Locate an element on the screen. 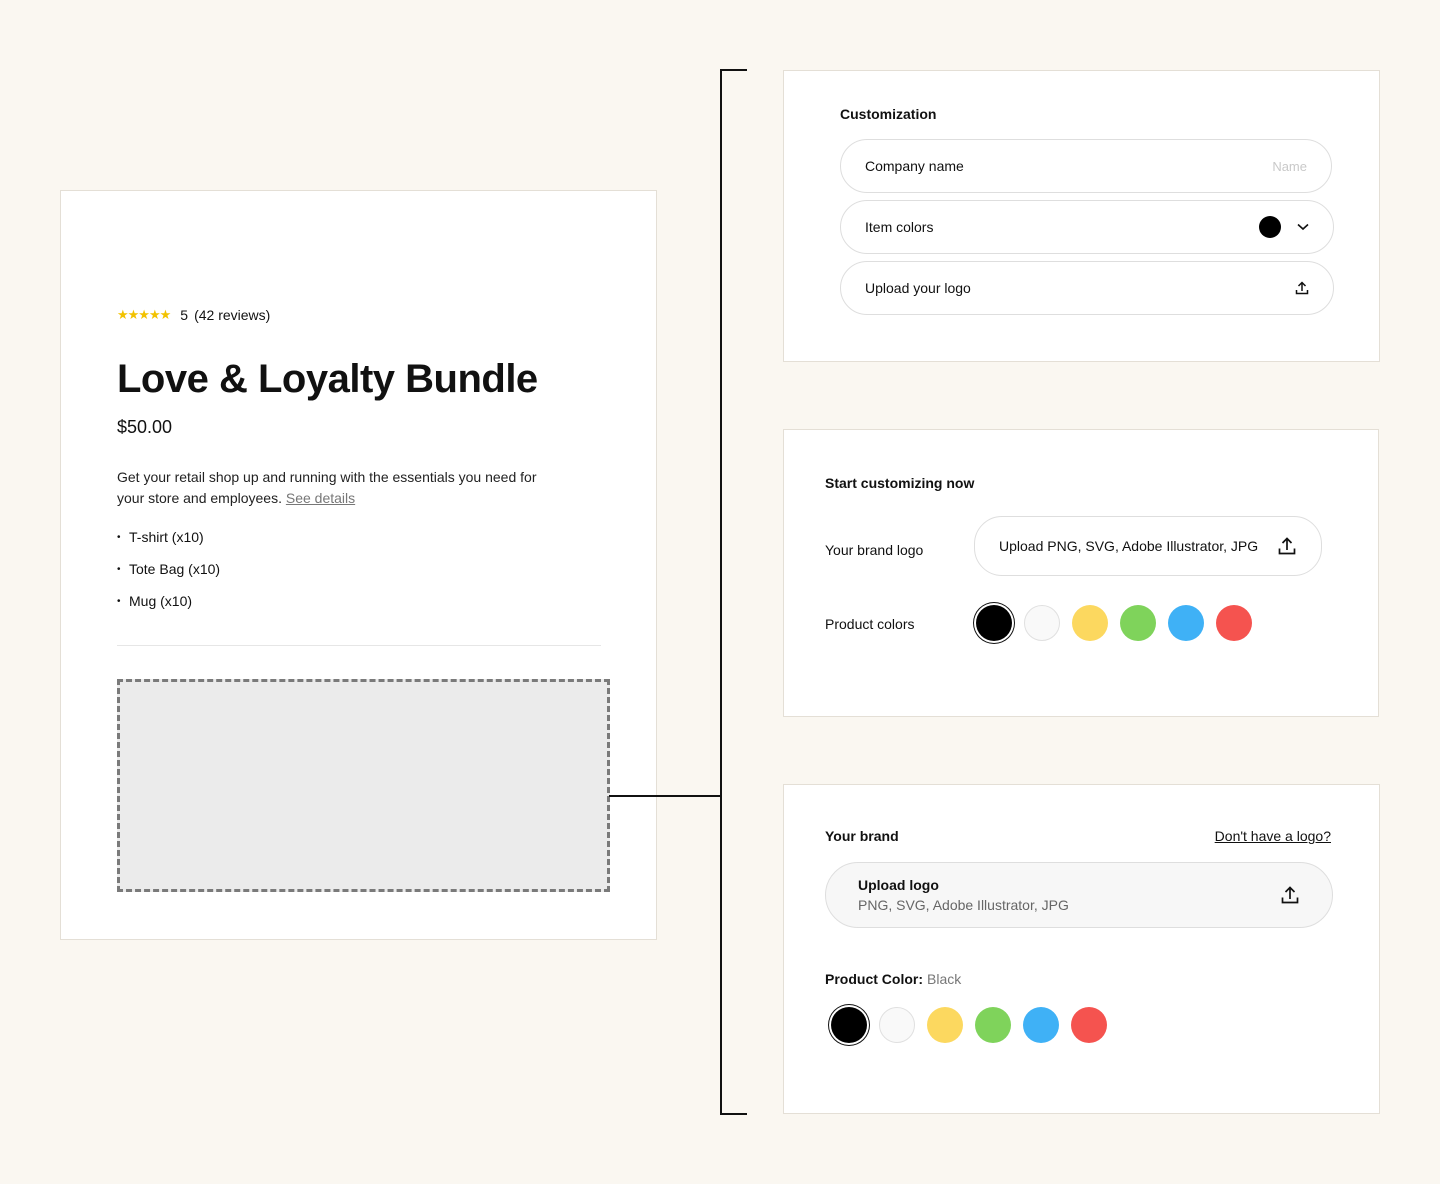 The height and width of the screenshot is (1184, 1440). upload-title: Upload logo is located at coordinates (898, 885).